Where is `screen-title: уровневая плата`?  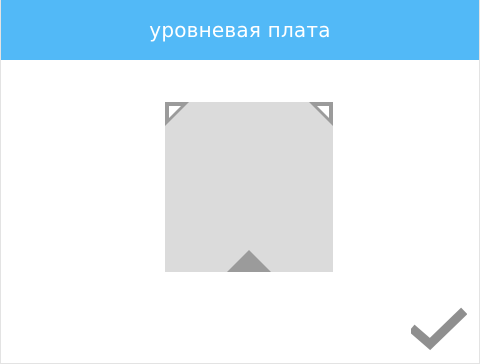 screen-title: уровневая плата is located at coordinates (240, 30).